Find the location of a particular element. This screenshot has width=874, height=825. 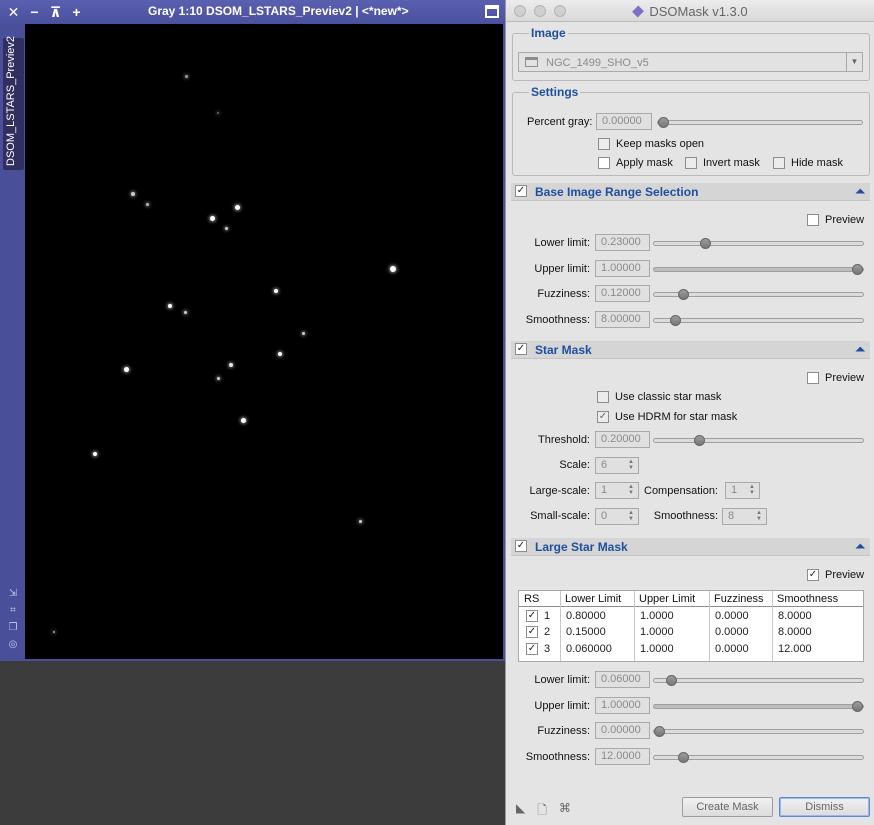

ls-upper-limit-field: 1.00000 is located at coordinates (622, 705).